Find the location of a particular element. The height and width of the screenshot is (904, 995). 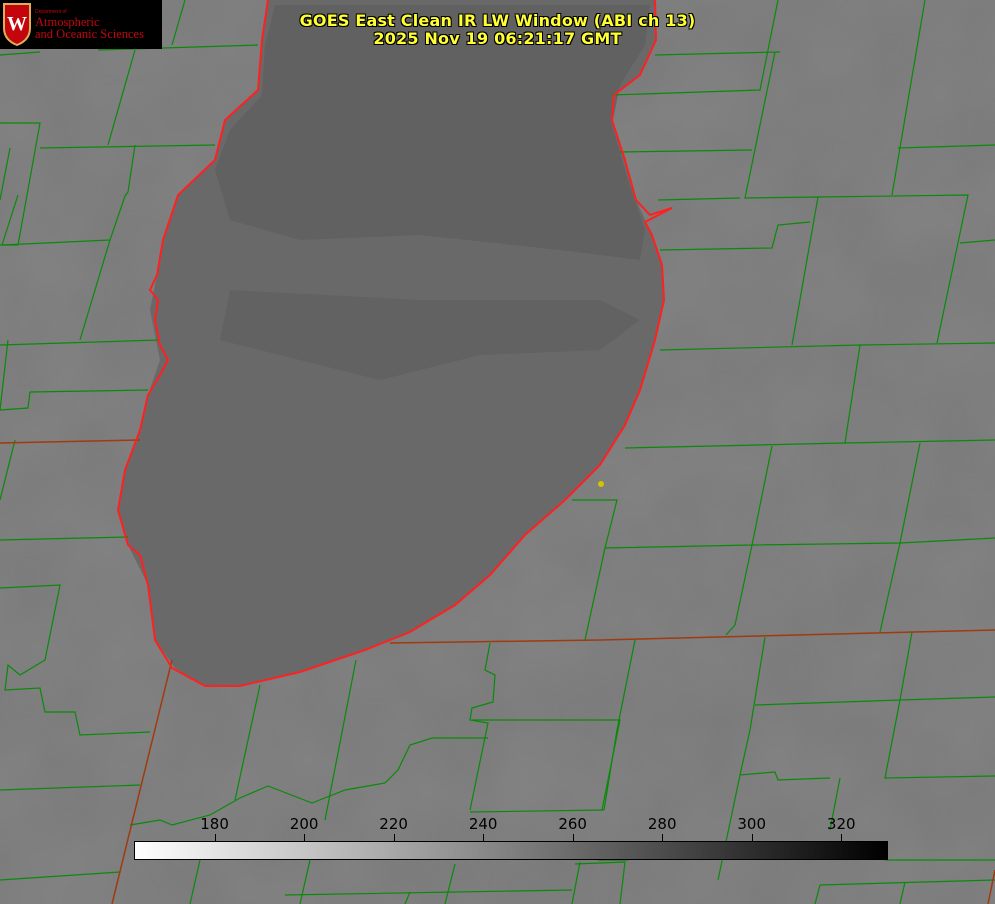

image-timestamp: 2025 Nov 19 06:21:17 GMT is located at coordinates (497, 38).